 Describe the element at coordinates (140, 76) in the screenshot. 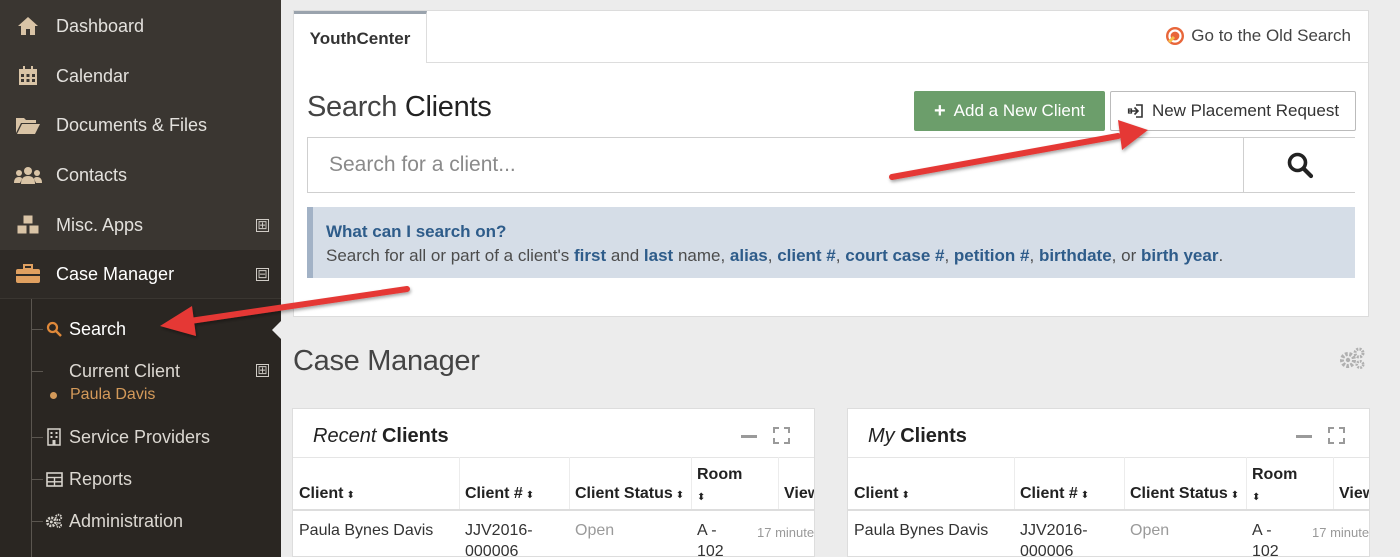

I see `sidebar-item-calendar: Calendar` at that location.